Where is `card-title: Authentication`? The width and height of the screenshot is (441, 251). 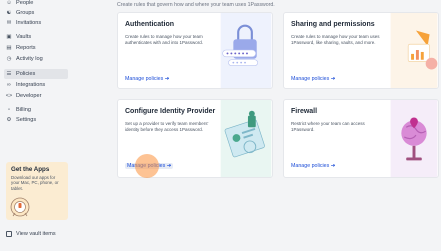
card-title: Authentication is located at coordinates (149, 24).